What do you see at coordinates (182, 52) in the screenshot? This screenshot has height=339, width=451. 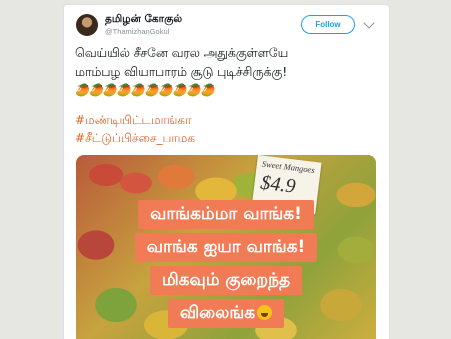 I see `tweet-text-line-1: வெய்யில் சீசனே வரல அதுக்குள்ளயே` at bounding box center [182, 52].